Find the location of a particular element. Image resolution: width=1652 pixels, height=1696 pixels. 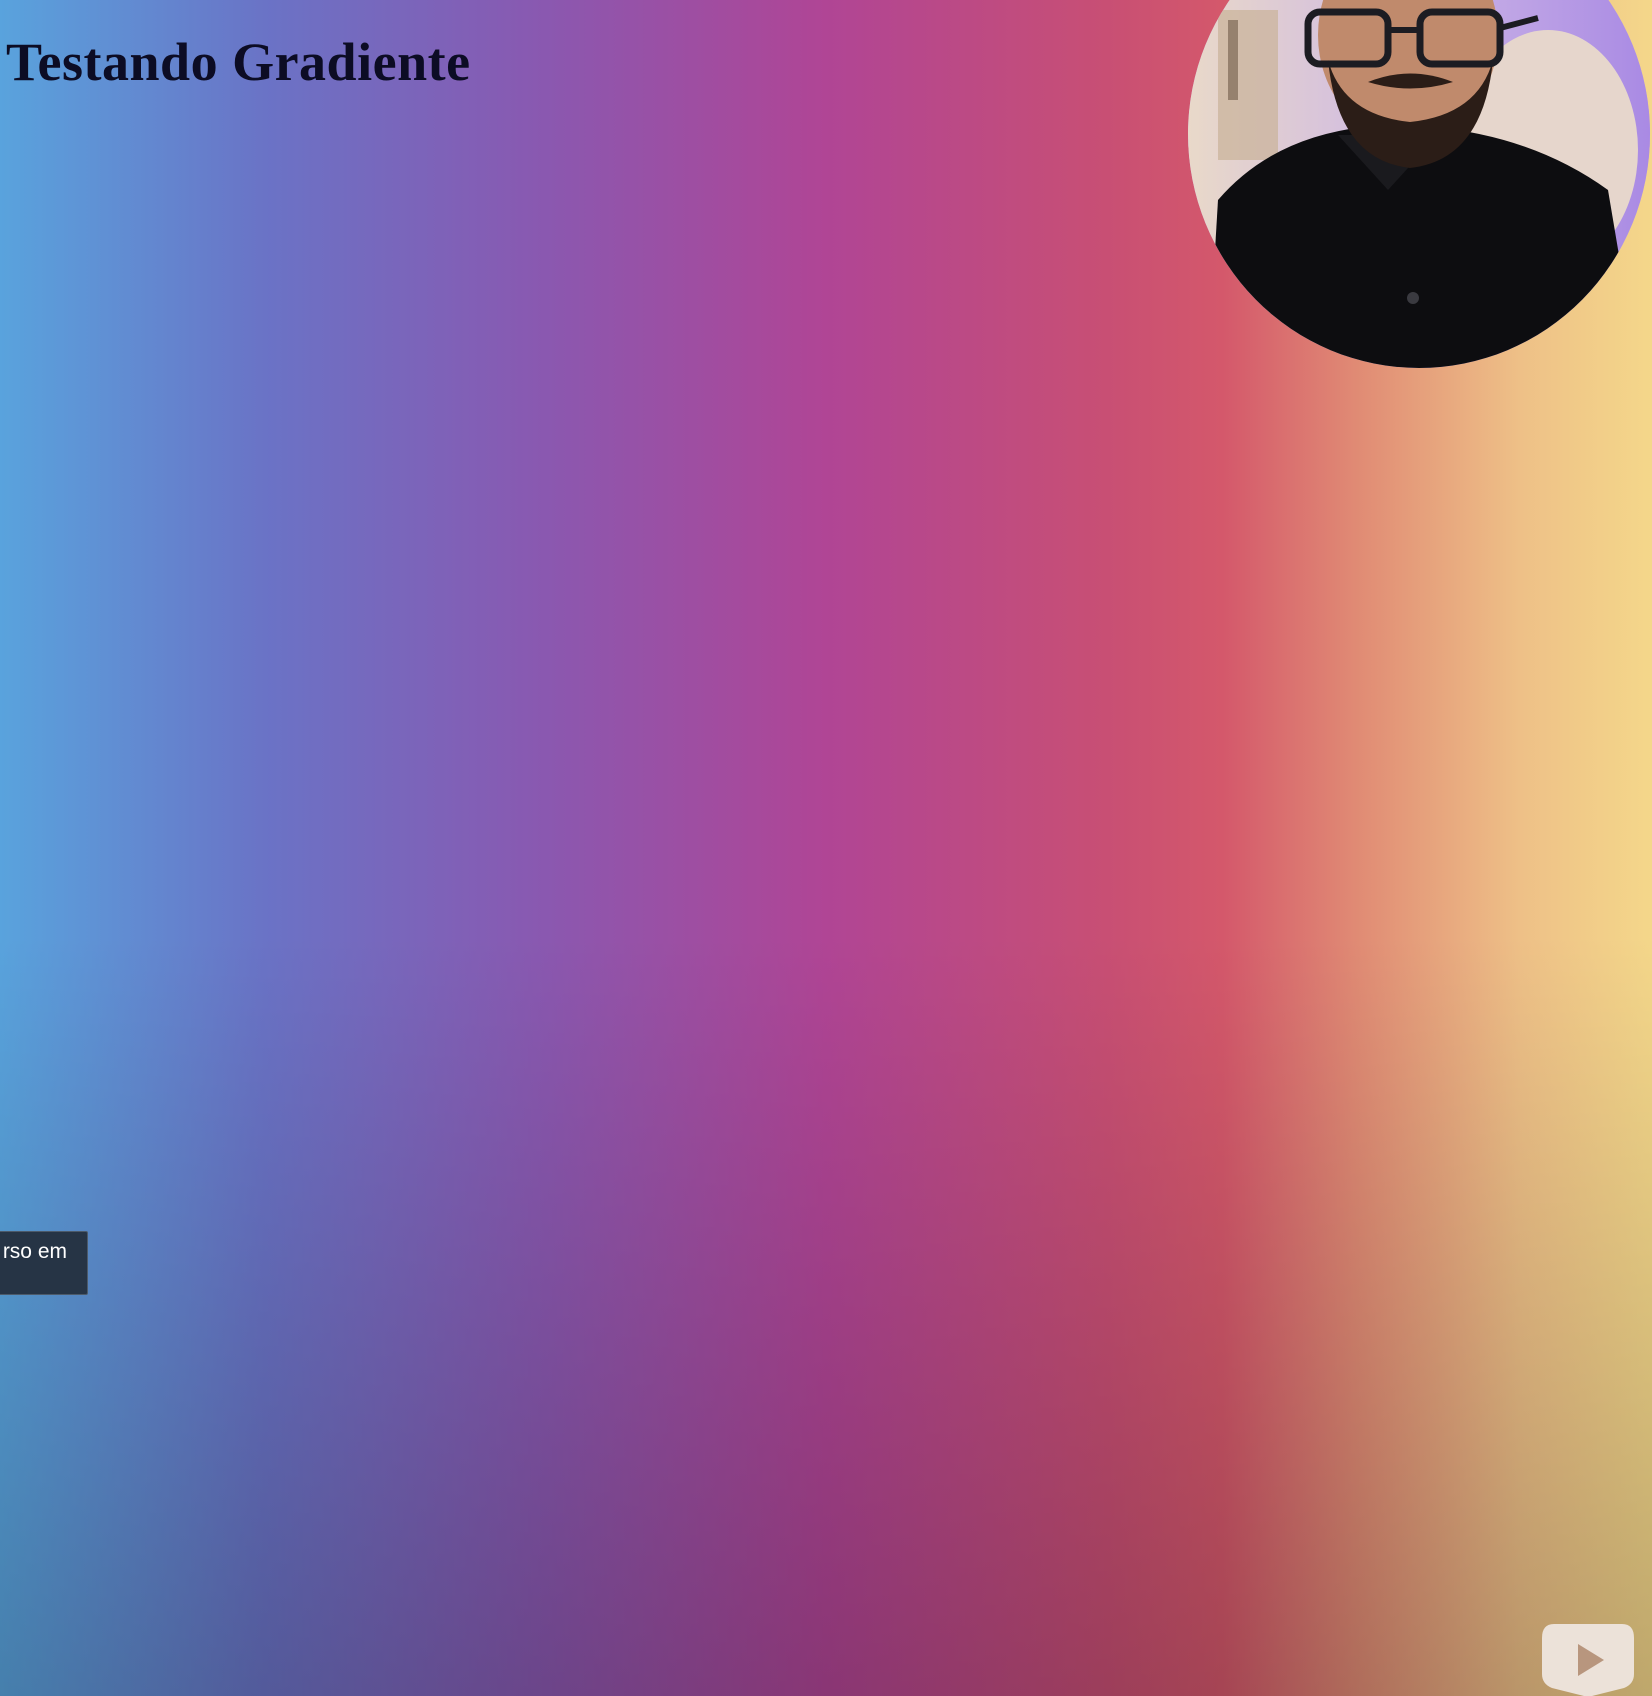

tooltip: rso em is located at coordinates (44, 1263).